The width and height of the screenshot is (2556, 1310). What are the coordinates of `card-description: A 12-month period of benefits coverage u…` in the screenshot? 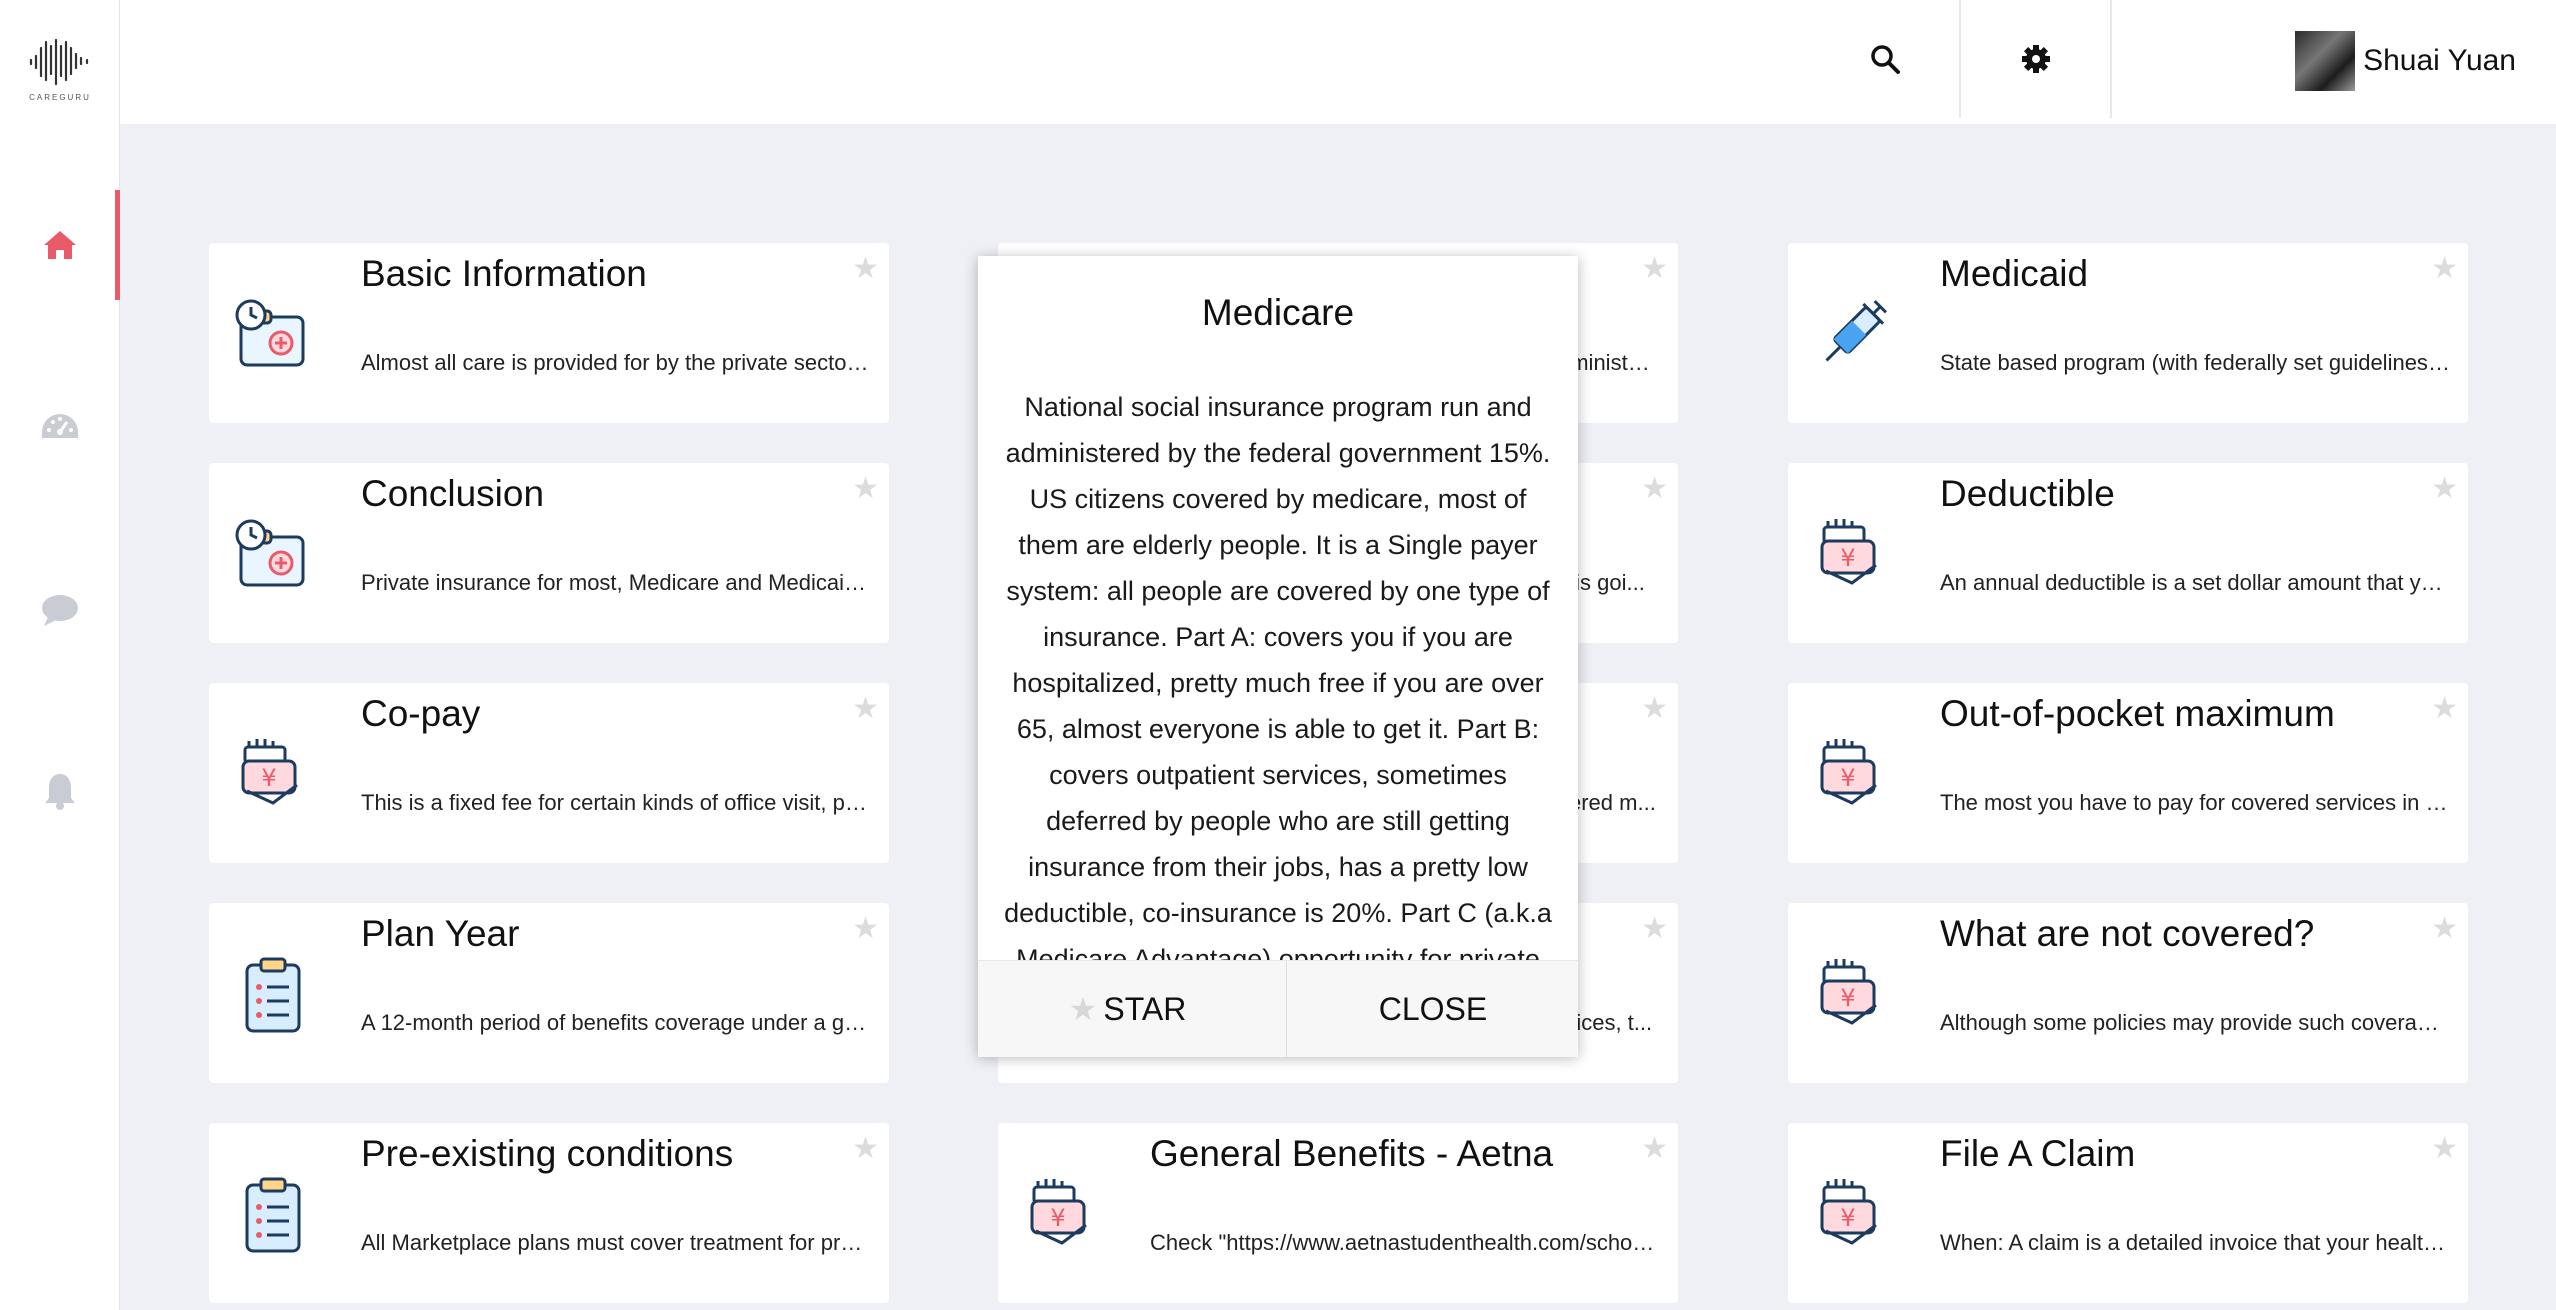 It's located at (616, 1022).